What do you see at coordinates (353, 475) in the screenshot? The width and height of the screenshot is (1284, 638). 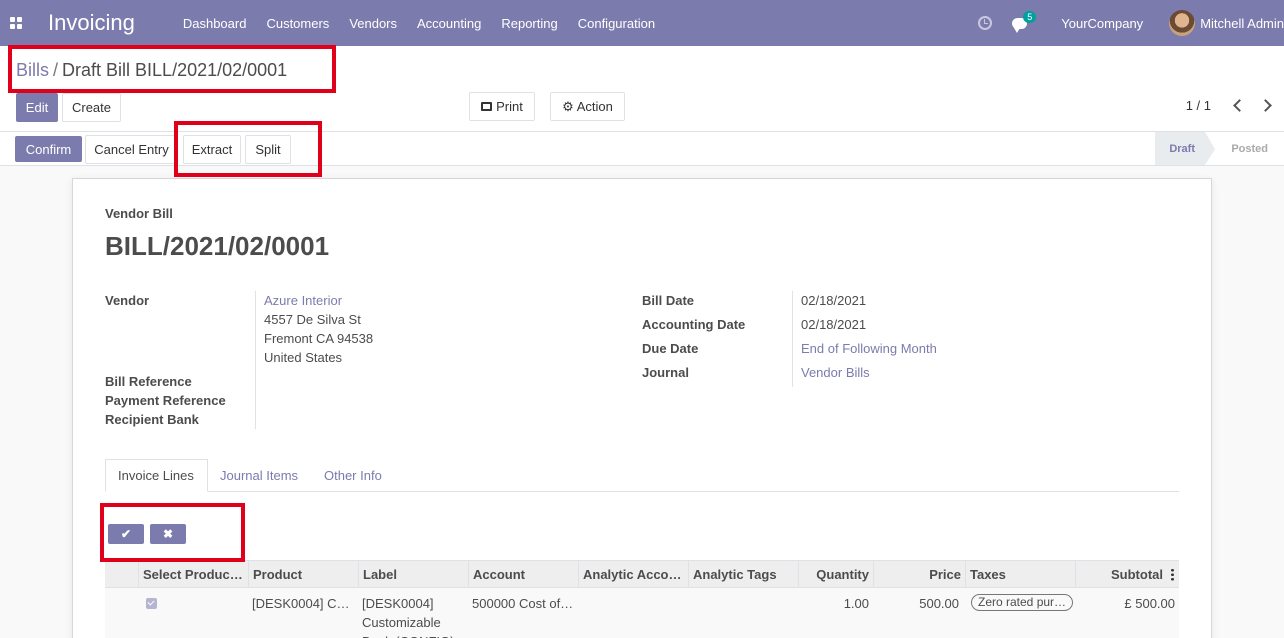 I see `tab-other-info: Other Info` at bounding box center [353, 475].